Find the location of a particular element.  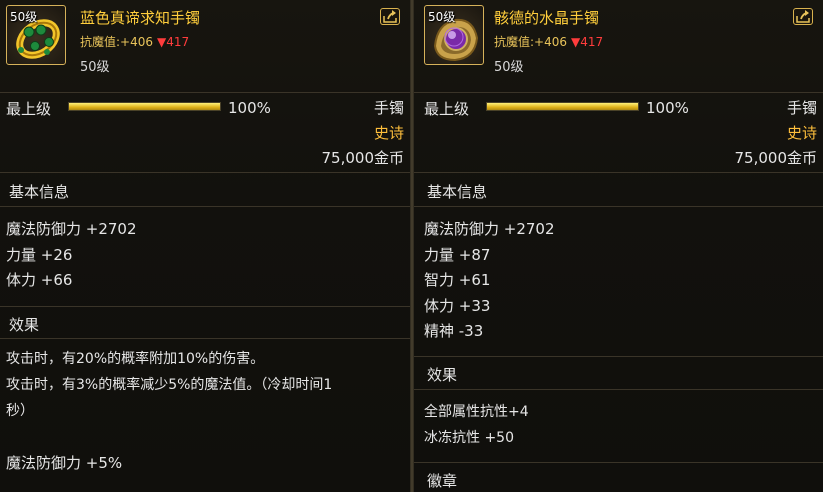

tooltip-header: 50级 蓝色真谛求知手镯 抗魔值:+406 ▼417 50级 is located at coordinates (205, 44).